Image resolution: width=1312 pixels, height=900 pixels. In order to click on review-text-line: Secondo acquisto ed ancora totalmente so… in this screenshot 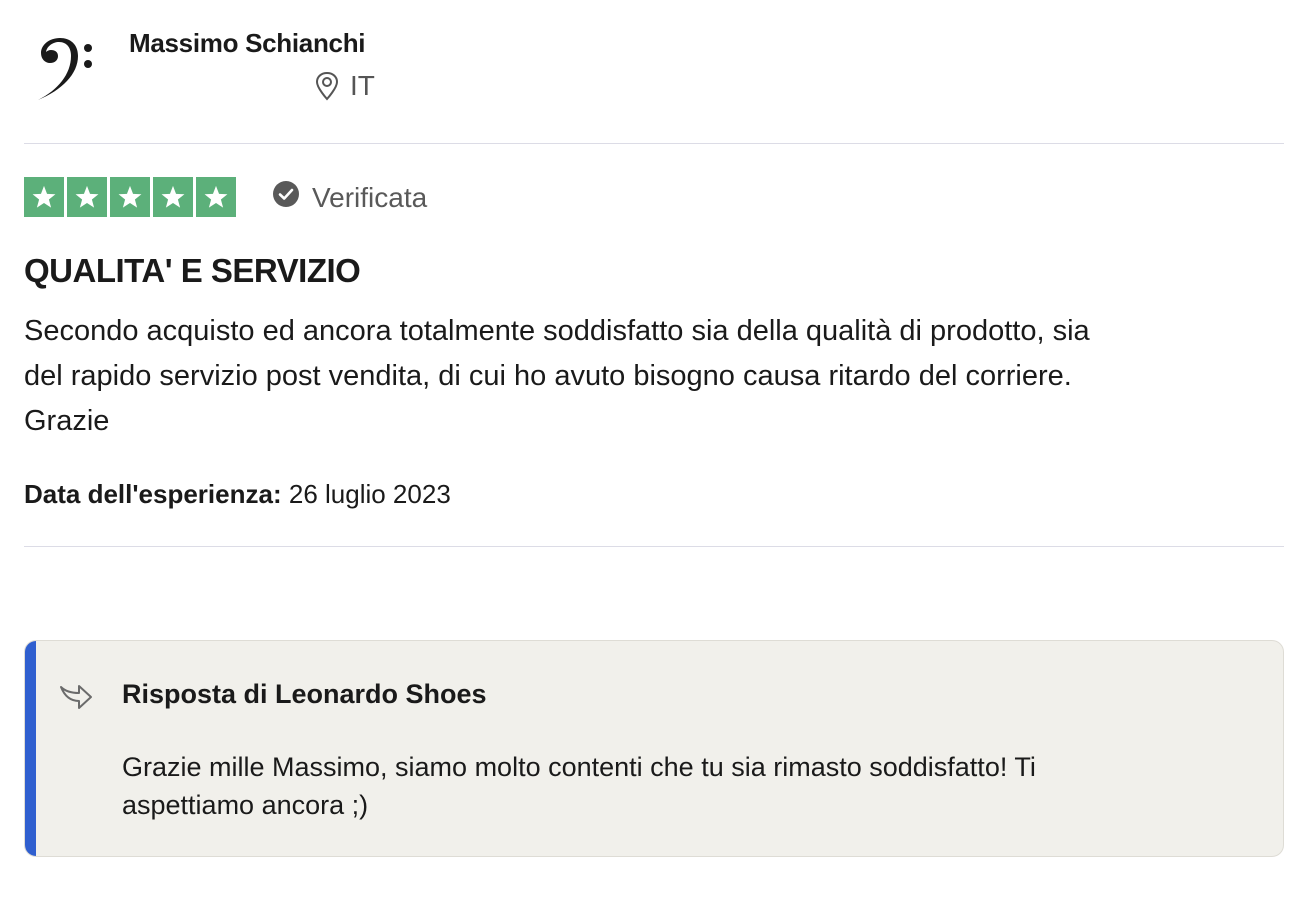, I will do `click(557, 331)`.